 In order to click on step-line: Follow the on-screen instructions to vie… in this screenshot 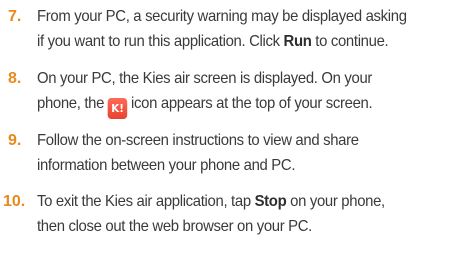, I will do `click(237, 140)`.